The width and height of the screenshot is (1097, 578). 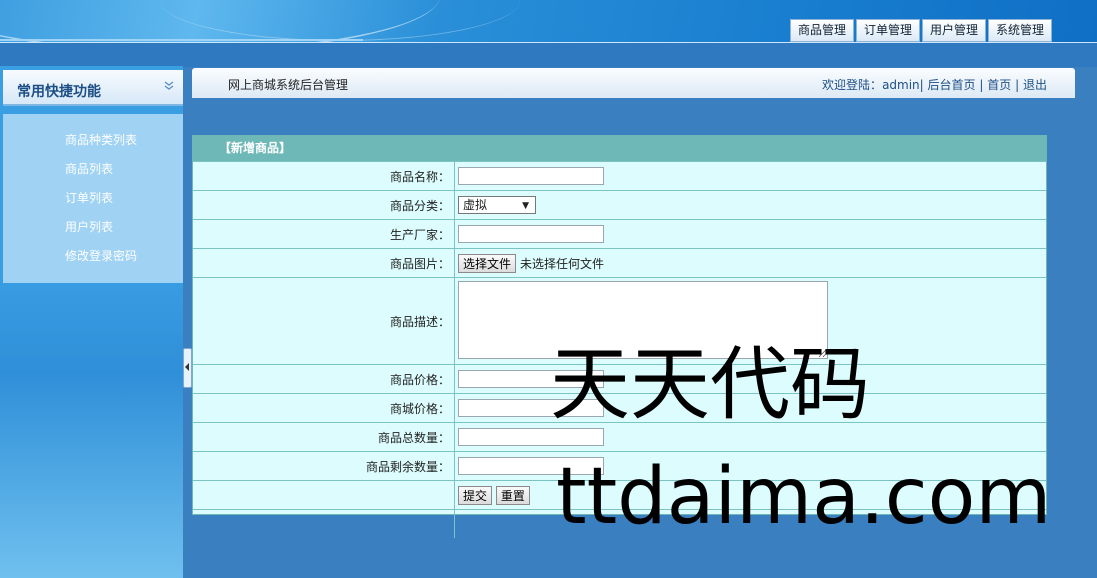 I want to click on watermark-url: ttdaima.com, so click(x=804, y=497).